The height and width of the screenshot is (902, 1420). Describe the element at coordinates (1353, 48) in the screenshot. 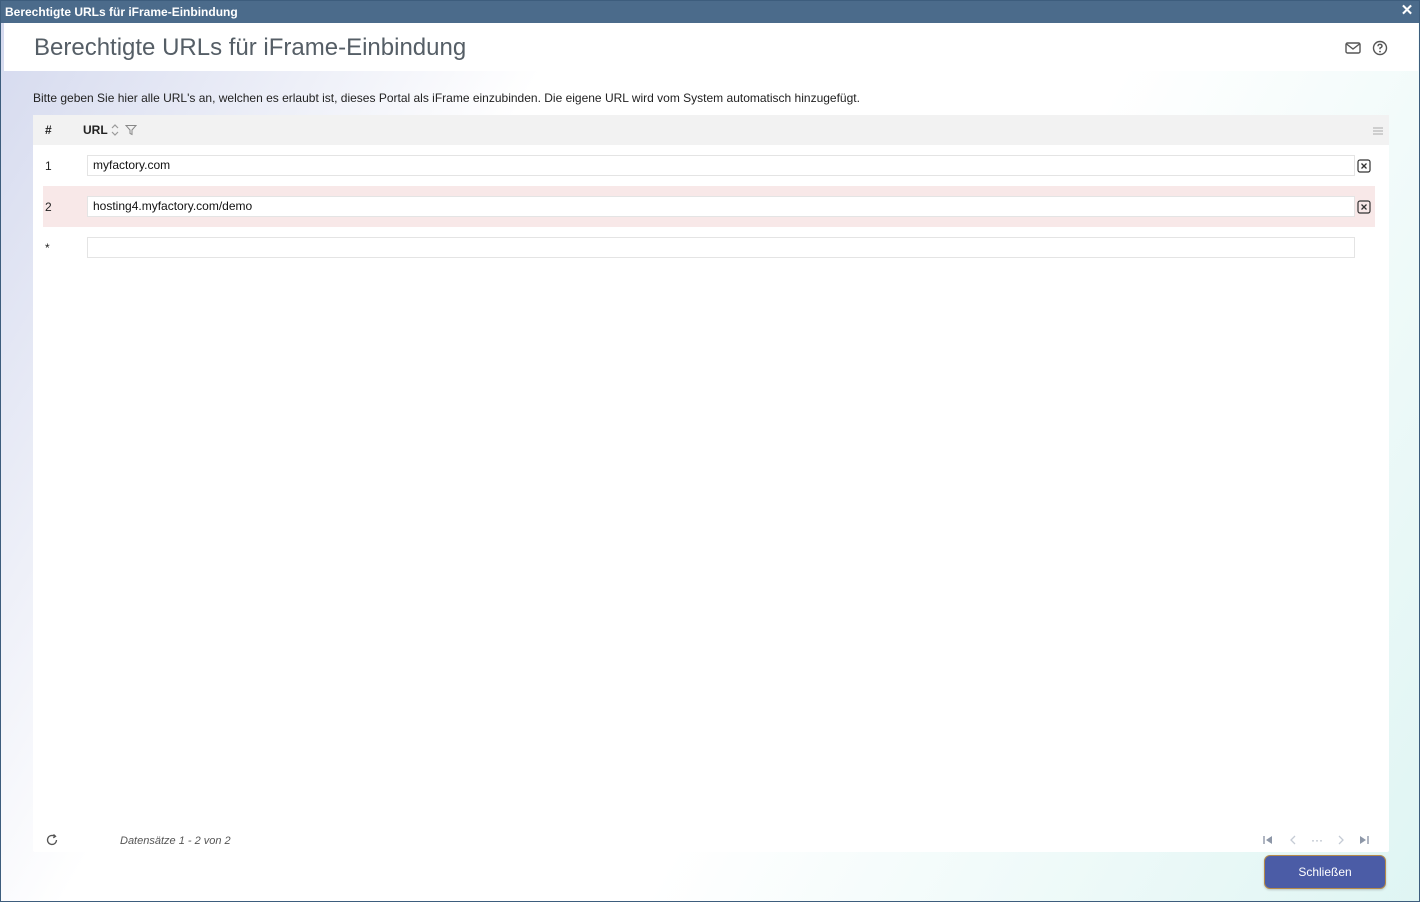

I see `mail-icon` at that location.